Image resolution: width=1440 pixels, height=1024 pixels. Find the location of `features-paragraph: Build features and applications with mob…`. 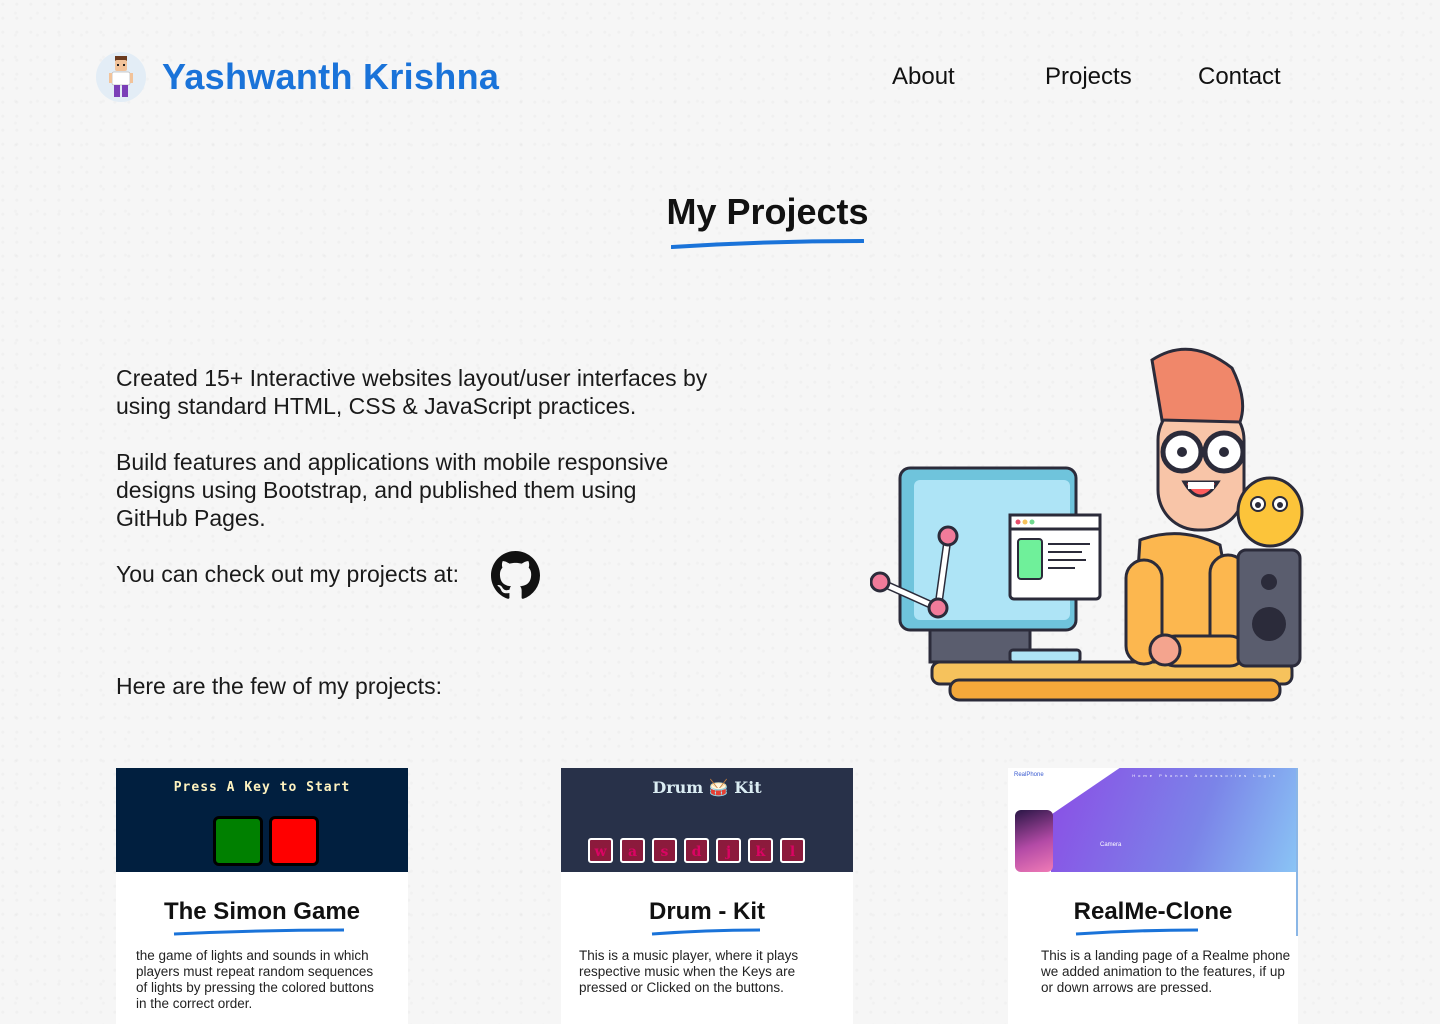

features-paragraph: Build features and applications with mob… is located at coordinates (392, 490).